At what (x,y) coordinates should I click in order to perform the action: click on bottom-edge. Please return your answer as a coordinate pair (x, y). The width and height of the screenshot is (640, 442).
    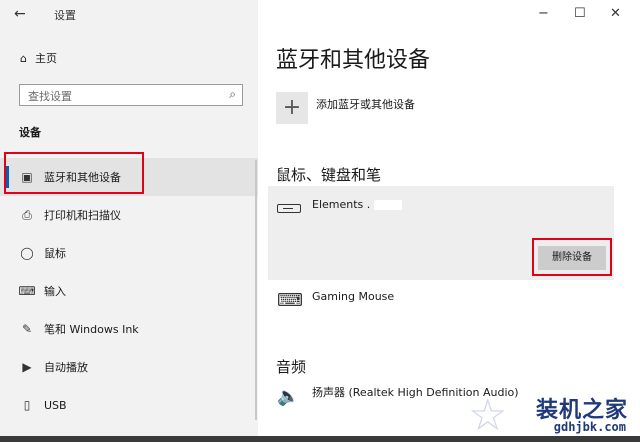
    Looking at the image, I should click on (320, 439).